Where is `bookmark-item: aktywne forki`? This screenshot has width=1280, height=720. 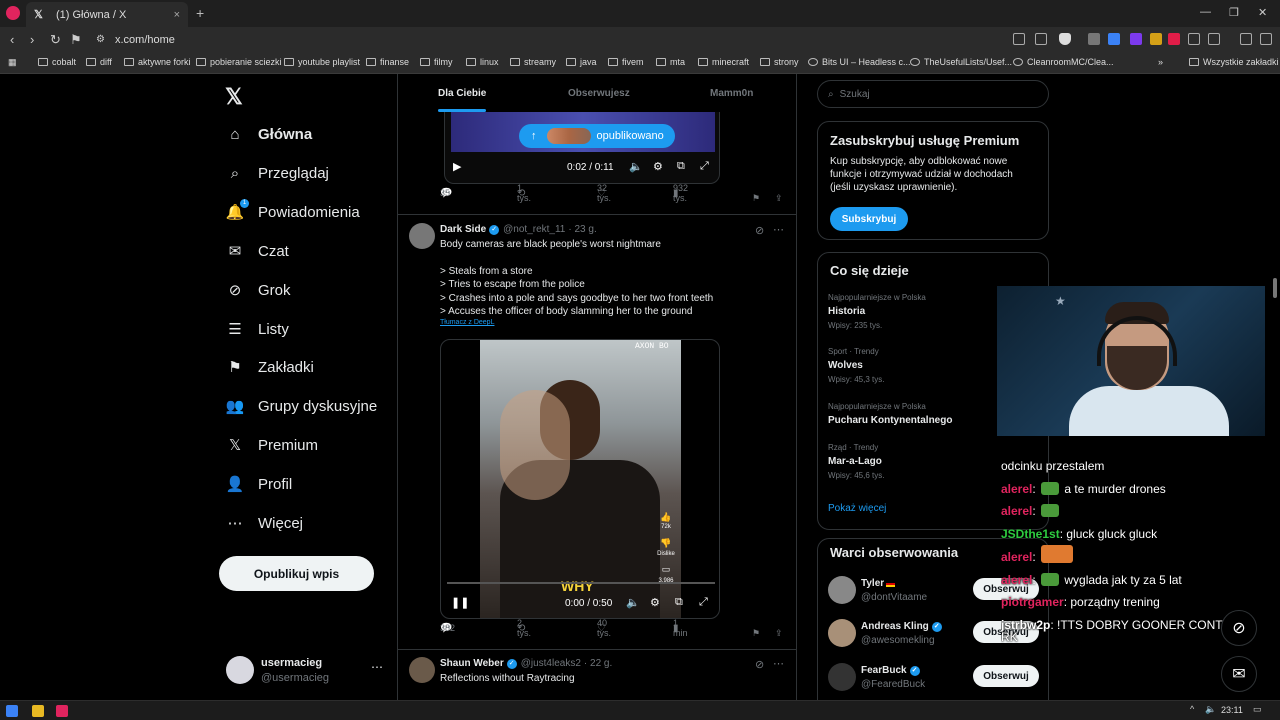 bookmark-item: aktywne forki is located at coordinates (157, 62).